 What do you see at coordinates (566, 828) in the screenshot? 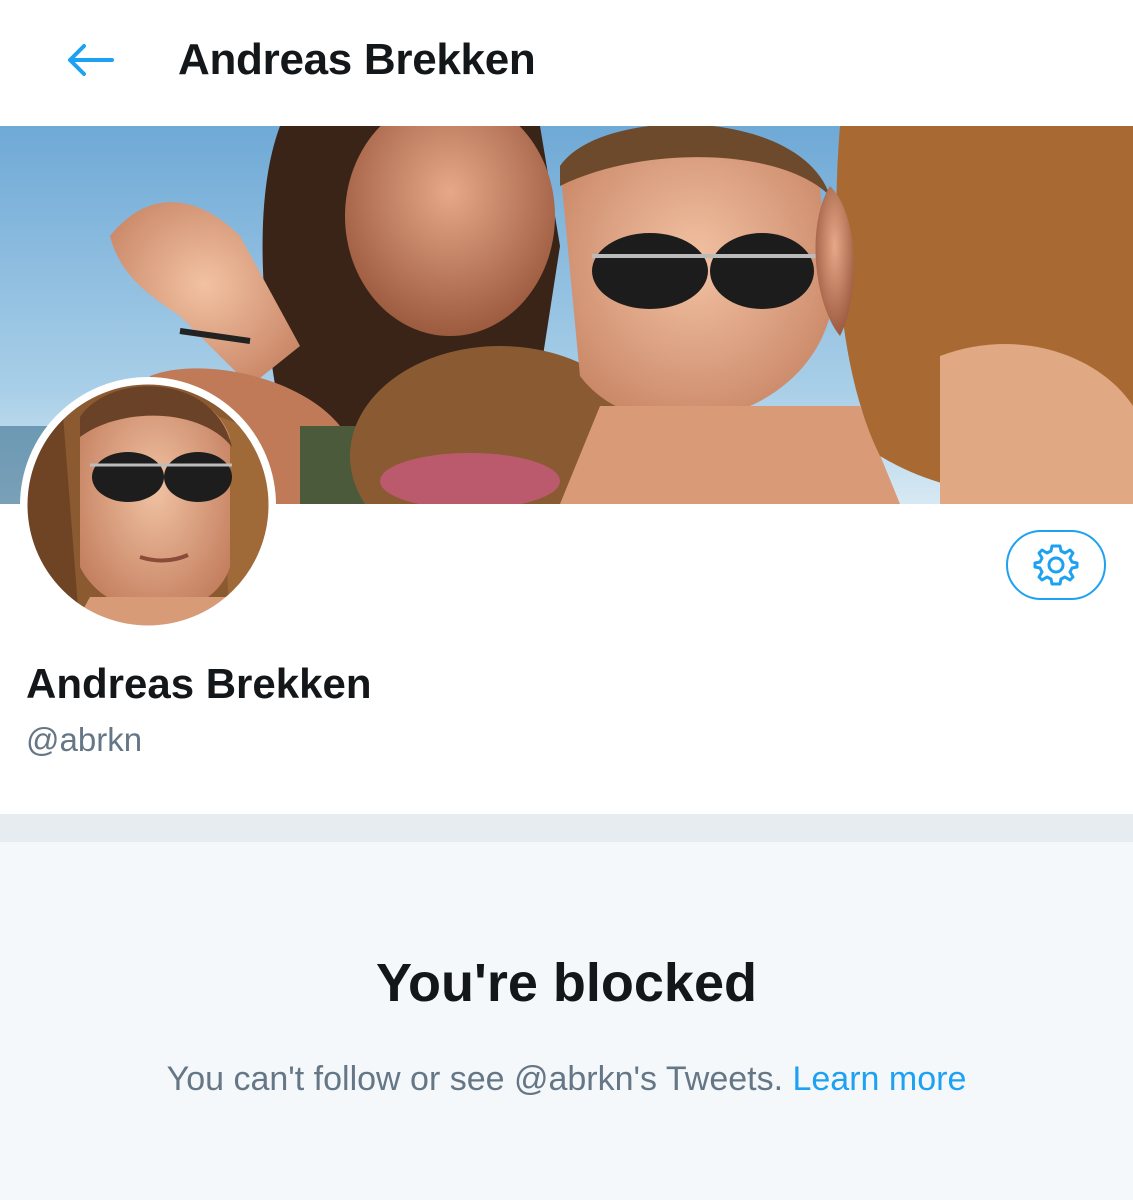
I see `section-divider` at bounding box center [566, 828].